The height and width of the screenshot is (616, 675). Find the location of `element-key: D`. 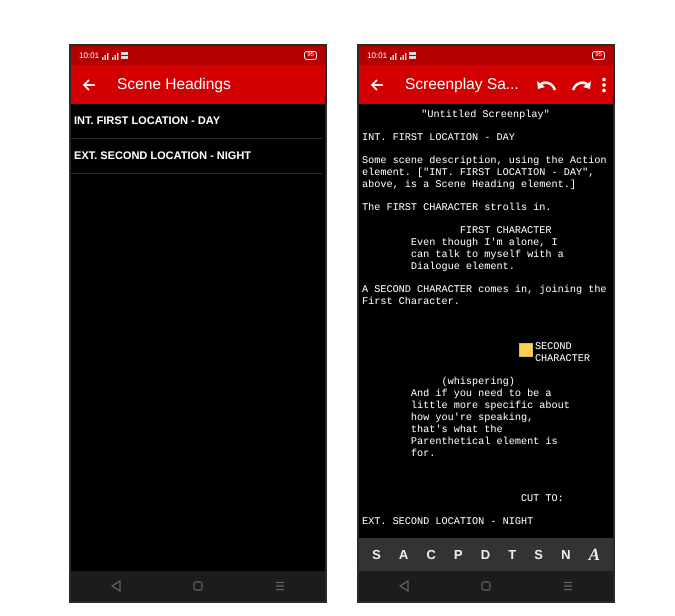

element-key: D is located at coordinates (485, 554).